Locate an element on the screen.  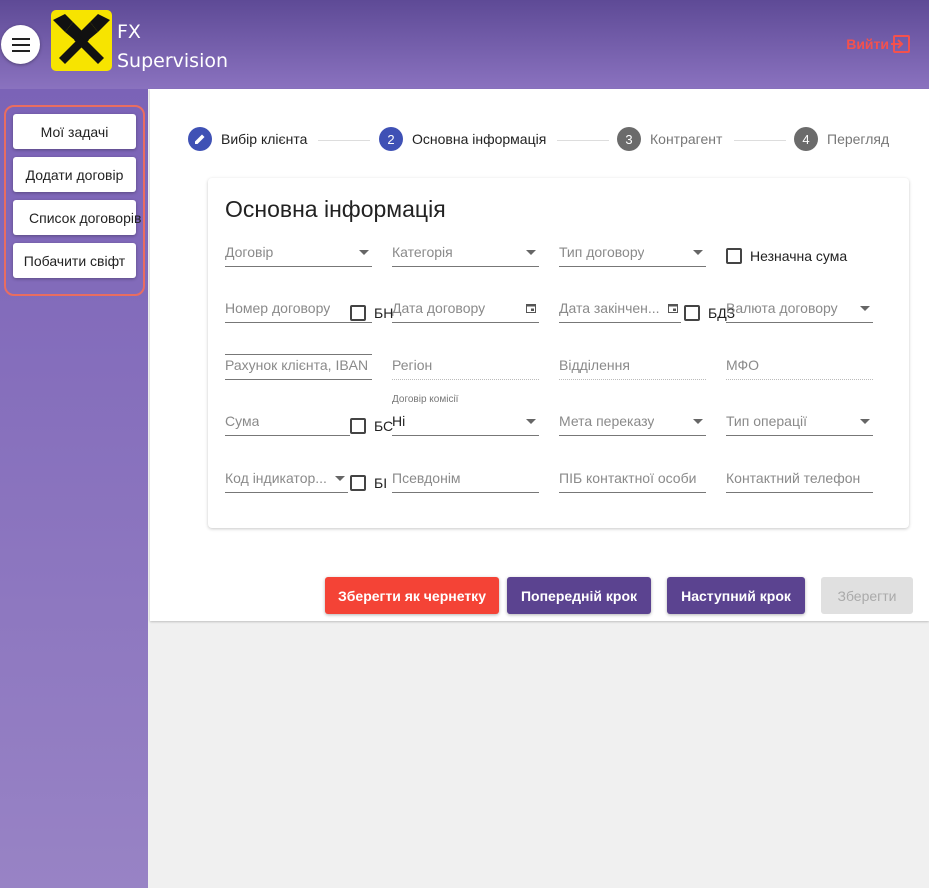
contract-type-select: Тип договору is located at coordinates (632, 252).